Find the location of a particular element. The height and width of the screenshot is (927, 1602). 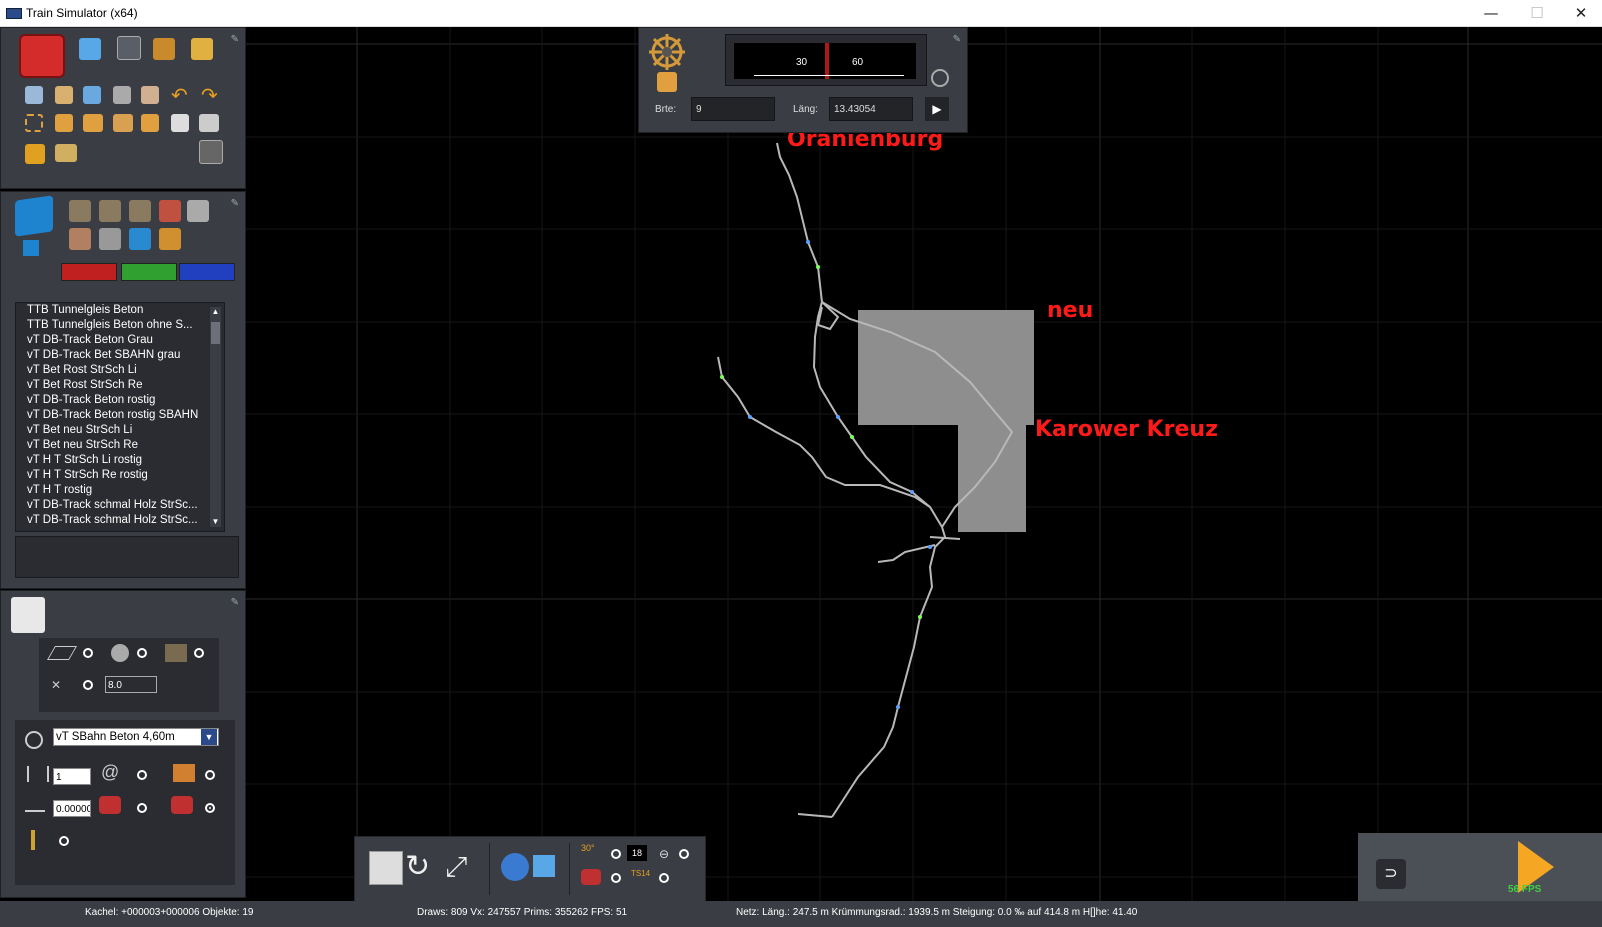

home-icon is located at coordinates (90, 49).